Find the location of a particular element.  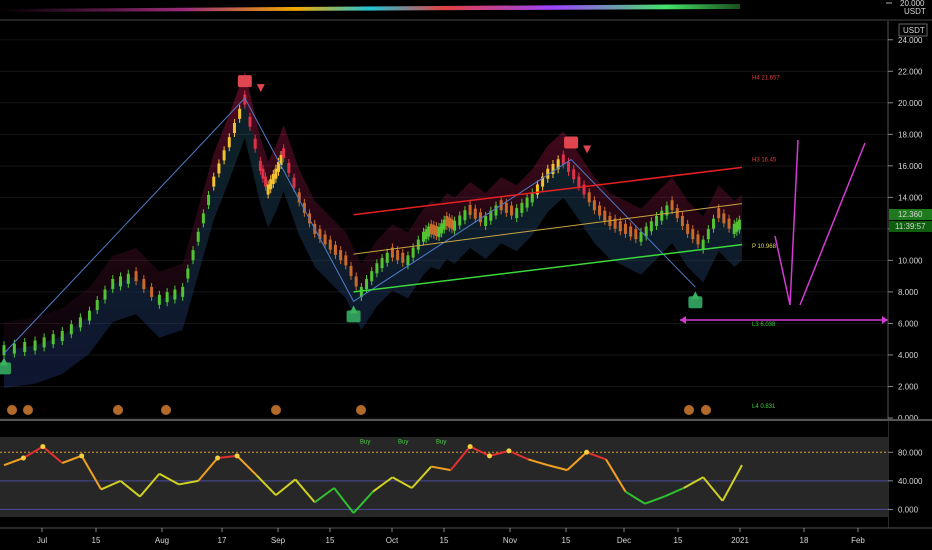

time-axis-label: 2021 is located at coordinates (740, 540).